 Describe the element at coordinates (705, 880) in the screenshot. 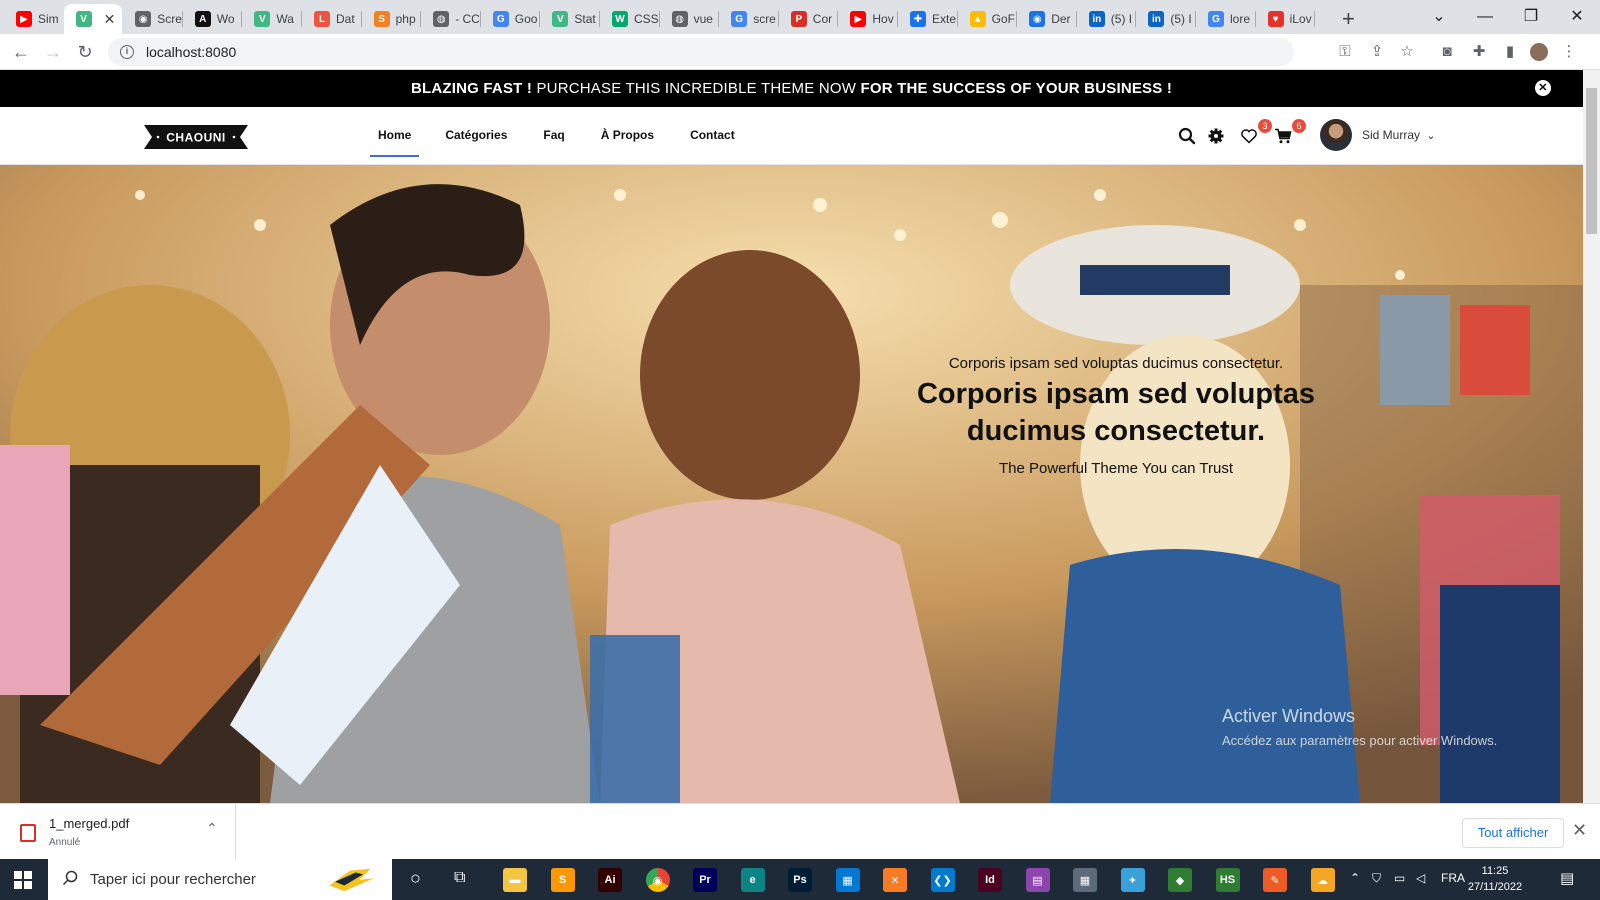

I see `premiere-icon: Pr` at that location.